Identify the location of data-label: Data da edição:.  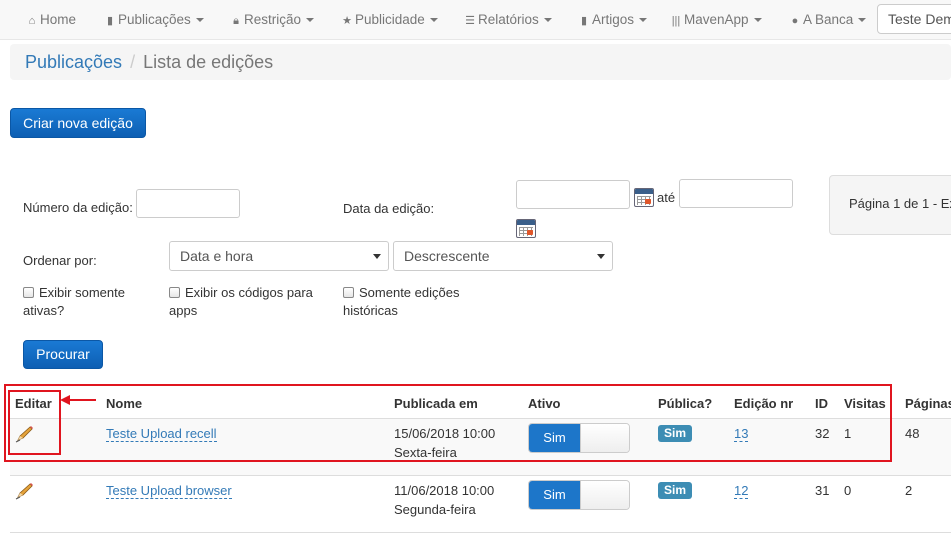
(389, 208).